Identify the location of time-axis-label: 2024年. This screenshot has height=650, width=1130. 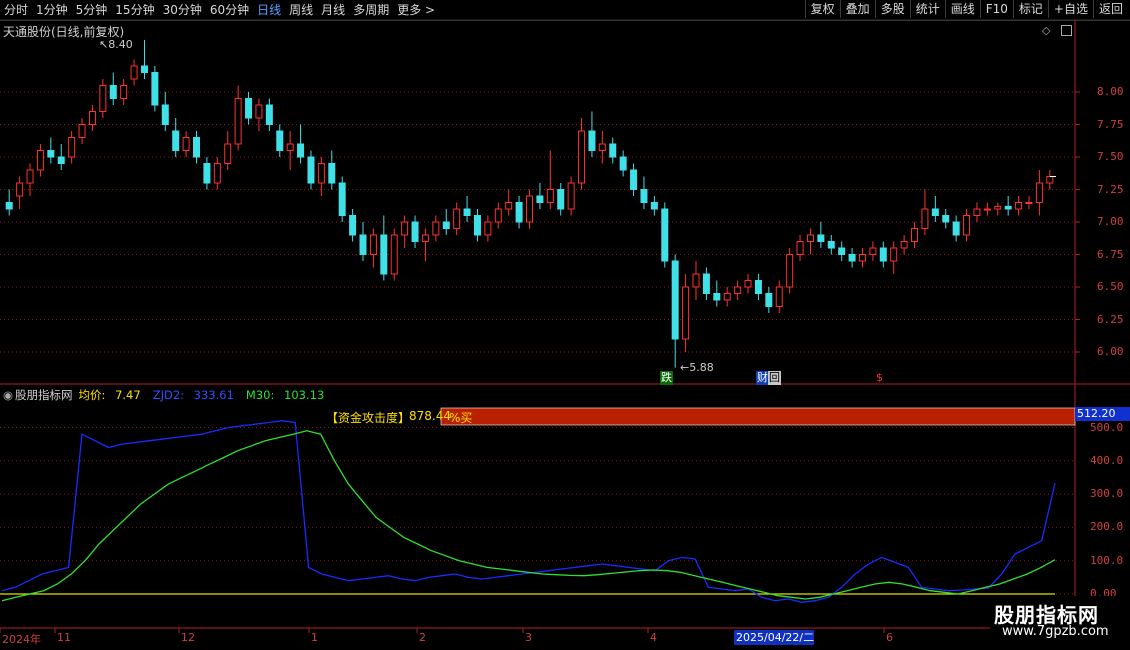
(21, 639).